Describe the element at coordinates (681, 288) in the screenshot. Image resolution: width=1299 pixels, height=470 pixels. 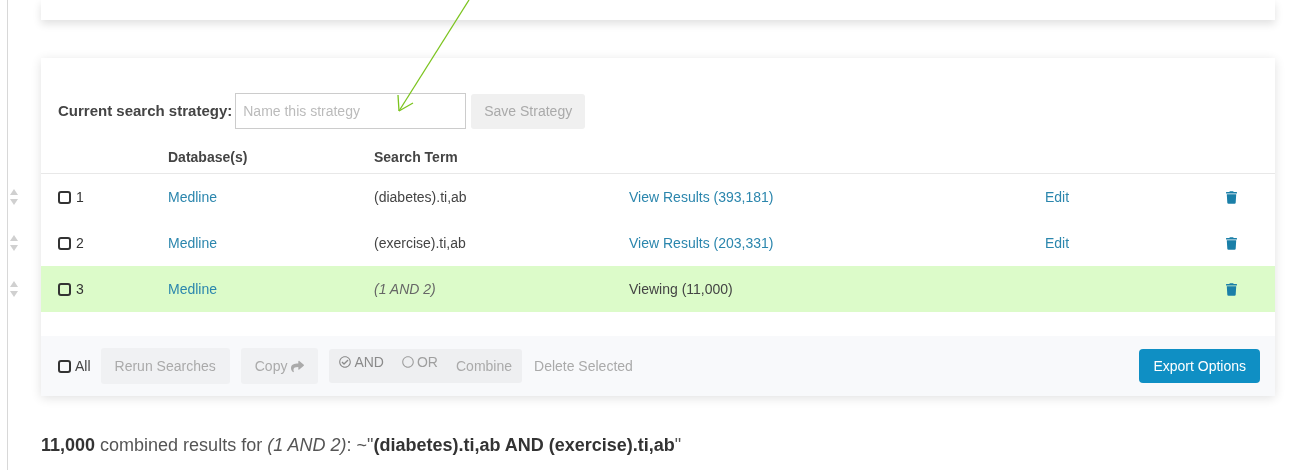
I see `viewing-count: Viewing (11,000)` at that location.